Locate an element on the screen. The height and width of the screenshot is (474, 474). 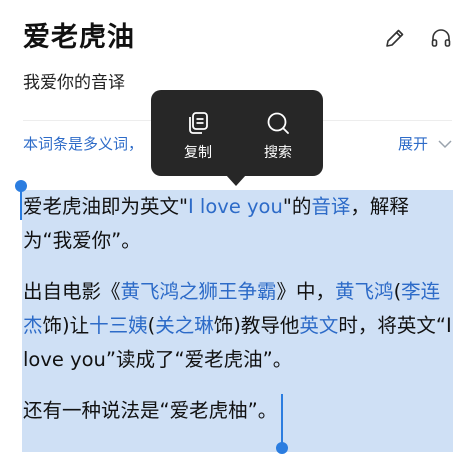
selection-start-caret is located at coordinates (21, 204).